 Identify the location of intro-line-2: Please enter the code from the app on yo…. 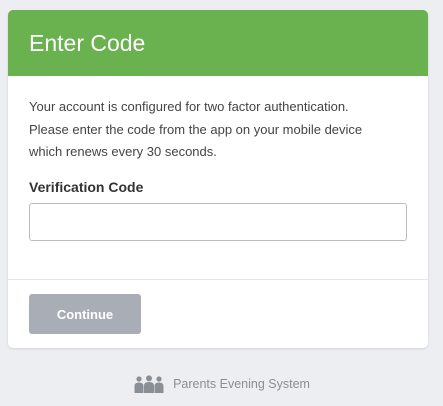
(196, 129).